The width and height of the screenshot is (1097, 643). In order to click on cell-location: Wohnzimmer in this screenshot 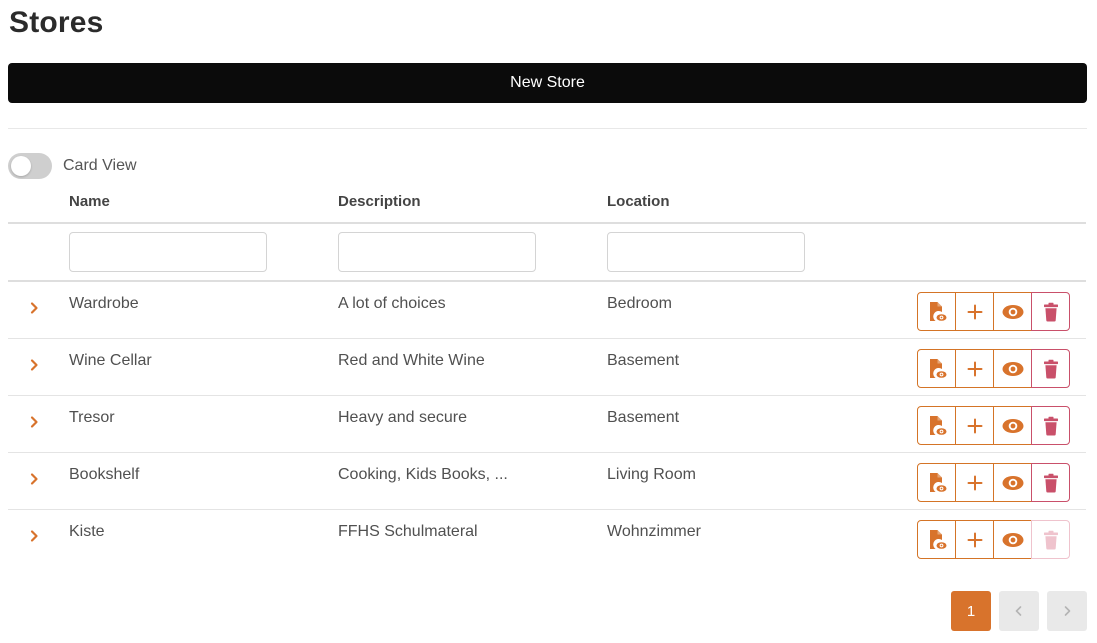, I will do `click(654, 531)`.